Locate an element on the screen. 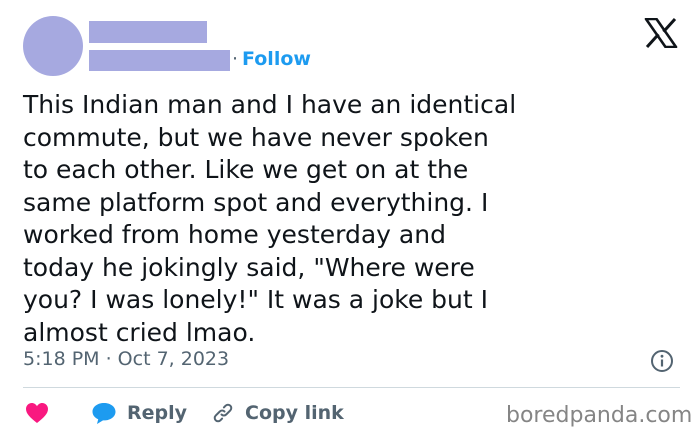 The width and height of the screenshot is (700, 440). follow-button: · Follow is located at coordinates (271, 59).